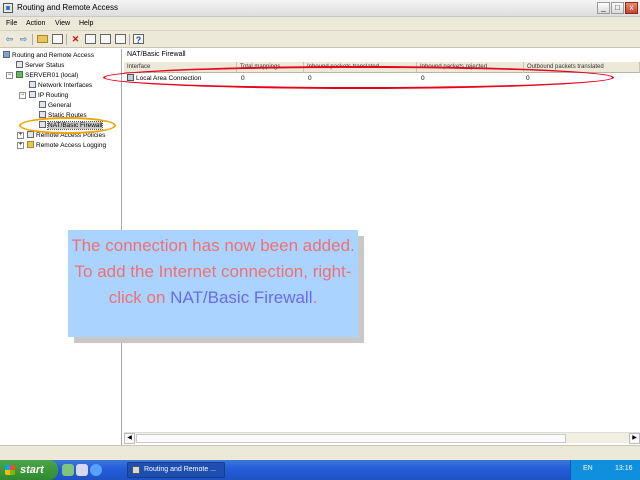 The width and height of the screenshot is (640, 480). I want to click on scroll-right-icon: ▶, so click(634, 438).